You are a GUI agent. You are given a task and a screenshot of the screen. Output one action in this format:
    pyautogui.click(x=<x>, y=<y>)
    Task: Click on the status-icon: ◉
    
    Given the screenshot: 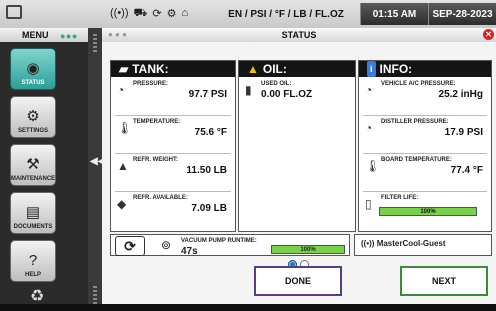 What is the action you would take?
    pyautogui.click(x=33, y=68)
    